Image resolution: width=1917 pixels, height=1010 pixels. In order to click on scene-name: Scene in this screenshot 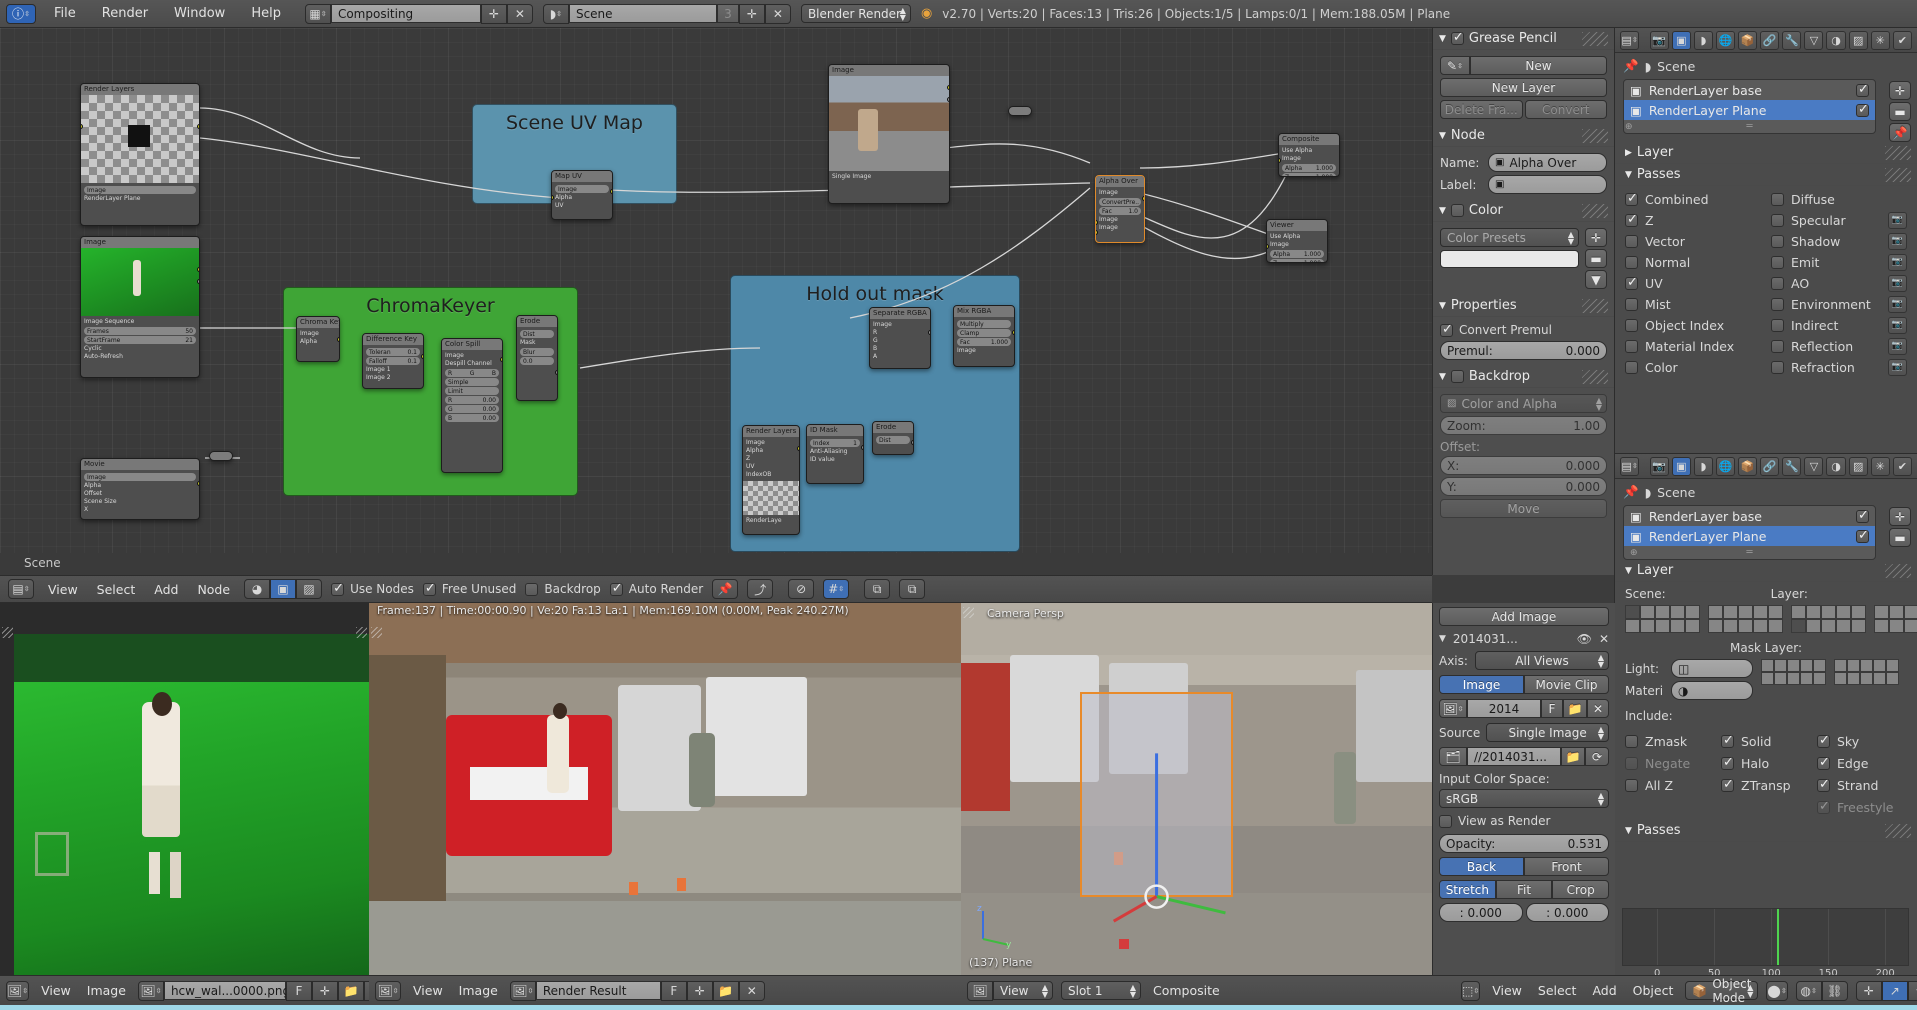, I will do `click(642, 13)`.